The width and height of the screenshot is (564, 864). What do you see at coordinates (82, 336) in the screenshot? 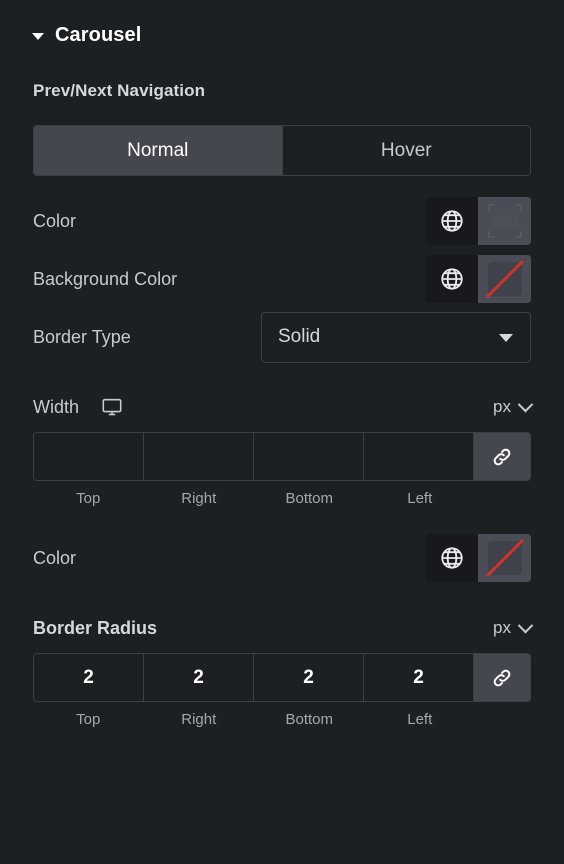
I see `label-border-type: Border Type` at bounding box center [82, 336].